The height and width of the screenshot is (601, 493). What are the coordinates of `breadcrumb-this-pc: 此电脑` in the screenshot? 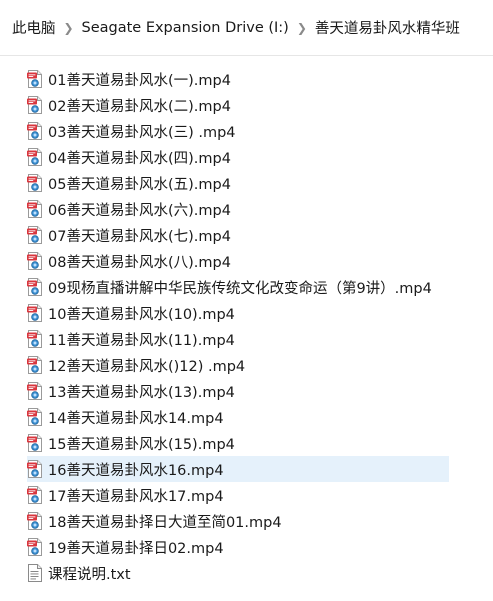 It's located at (34, 27).